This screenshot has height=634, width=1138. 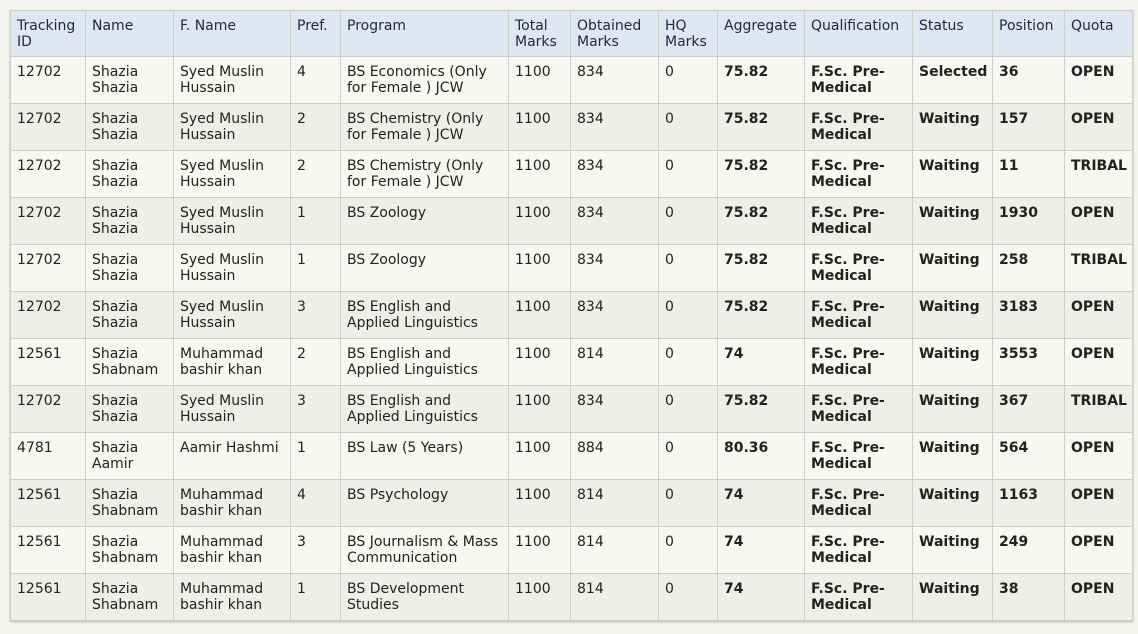 I want to click on column-header-status: Status, so click(x=952, y=33).